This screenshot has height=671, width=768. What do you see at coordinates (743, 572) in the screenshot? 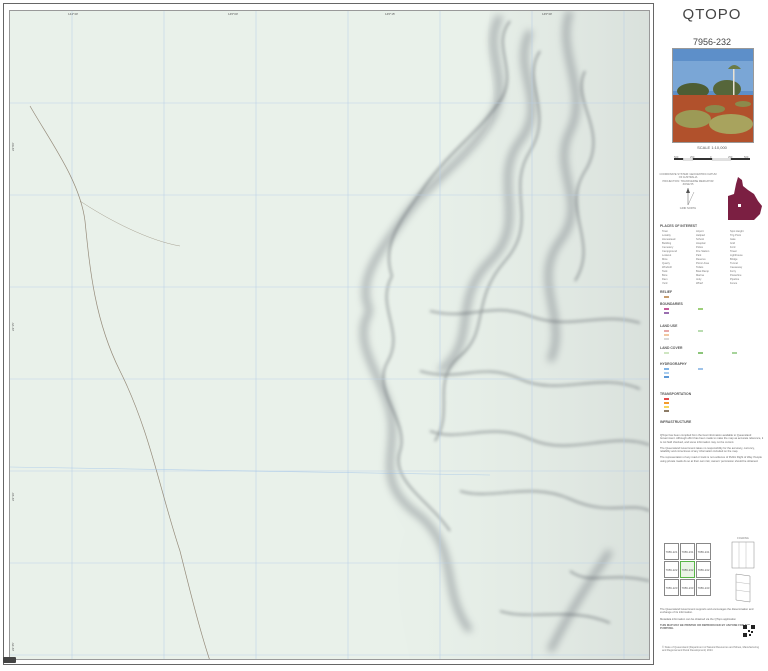
I see `folding-diagram: FOLDING` at bounding box center [743, 572].